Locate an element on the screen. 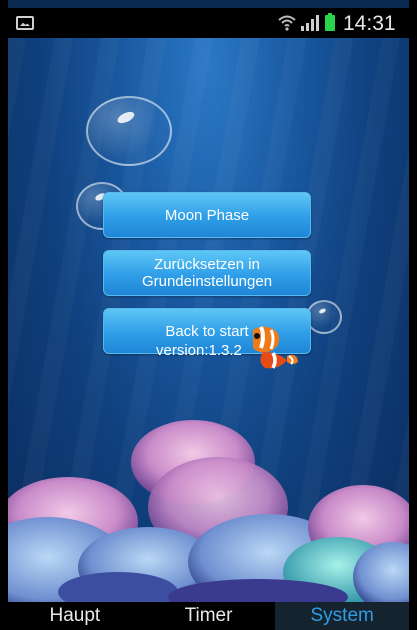  screen-border-right is located at coordinates (413, 315).